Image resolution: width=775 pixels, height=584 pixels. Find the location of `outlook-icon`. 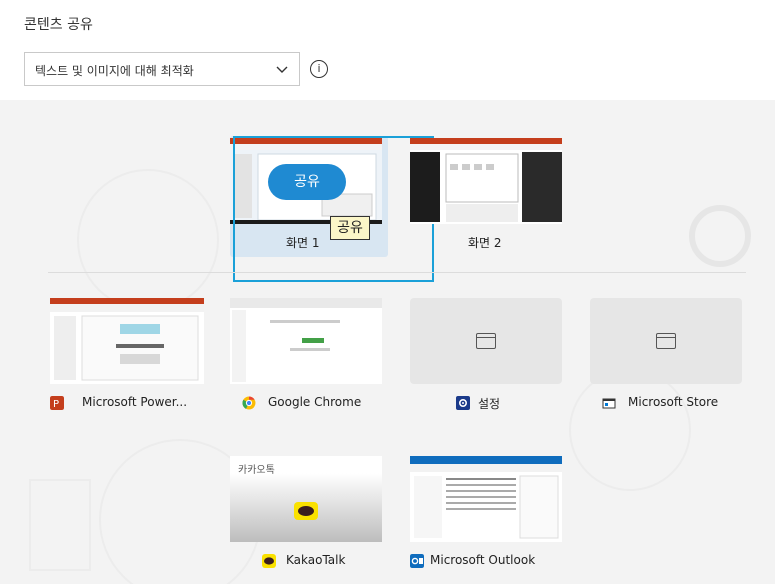

outlook-icon is located at coordinates (417, 561).